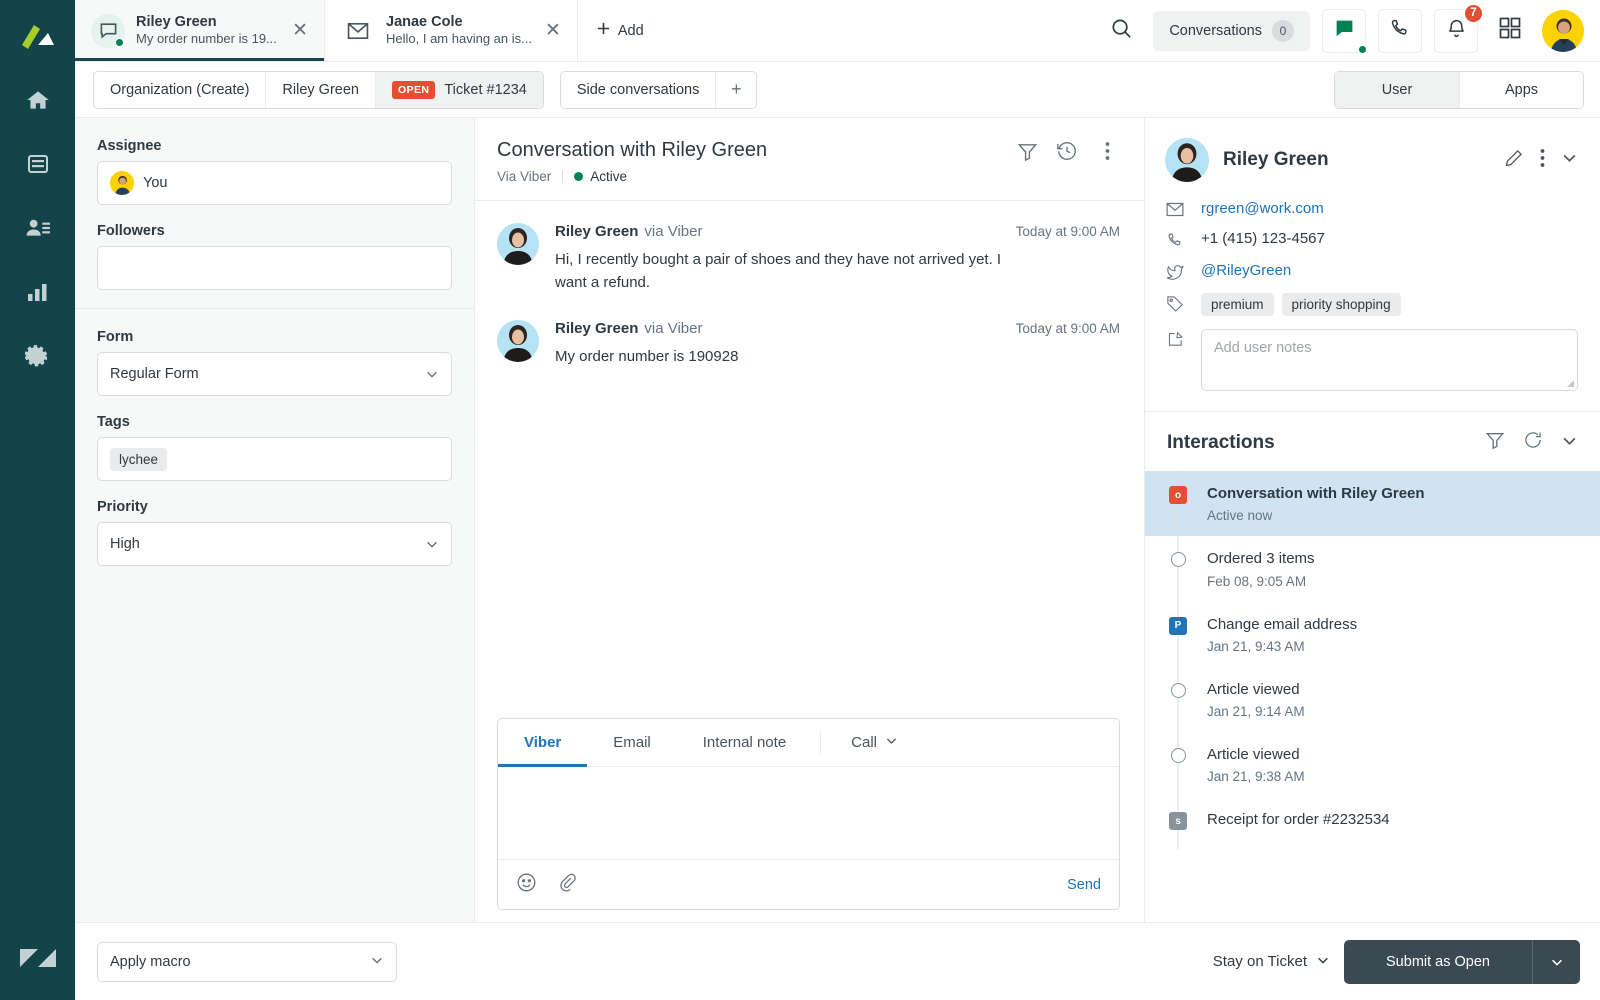 Image resolution: width=1600 pixels, height=1000 pixels. I want to click on submit-as-open-button: Submit as Open, so click(1438, 962).